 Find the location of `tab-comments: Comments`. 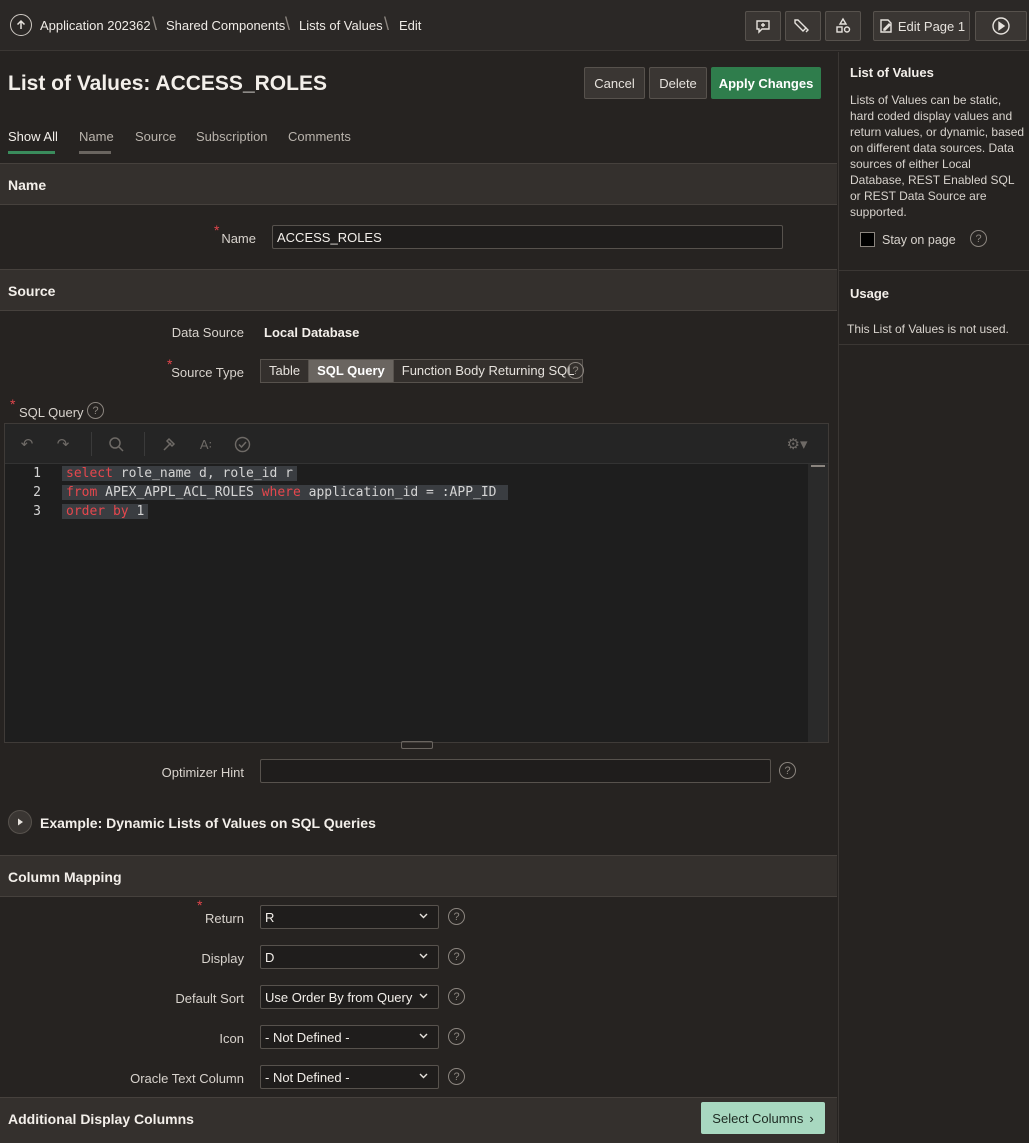

tab-comments: Comments is located at coordinates (319, 136).